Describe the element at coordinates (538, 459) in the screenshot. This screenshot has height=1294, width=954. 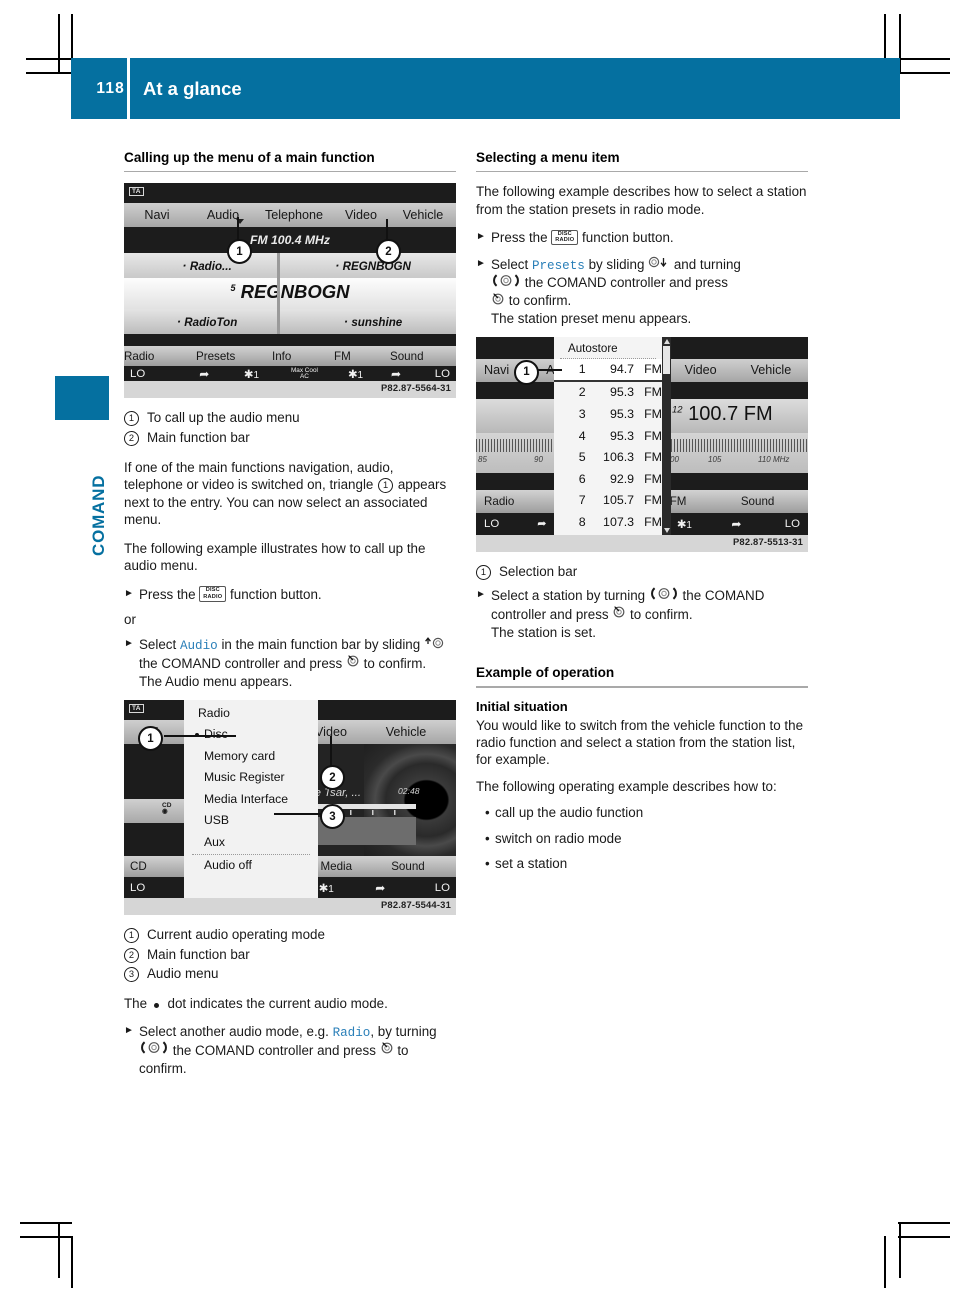
I see `scale-label-90: 90` at that location.